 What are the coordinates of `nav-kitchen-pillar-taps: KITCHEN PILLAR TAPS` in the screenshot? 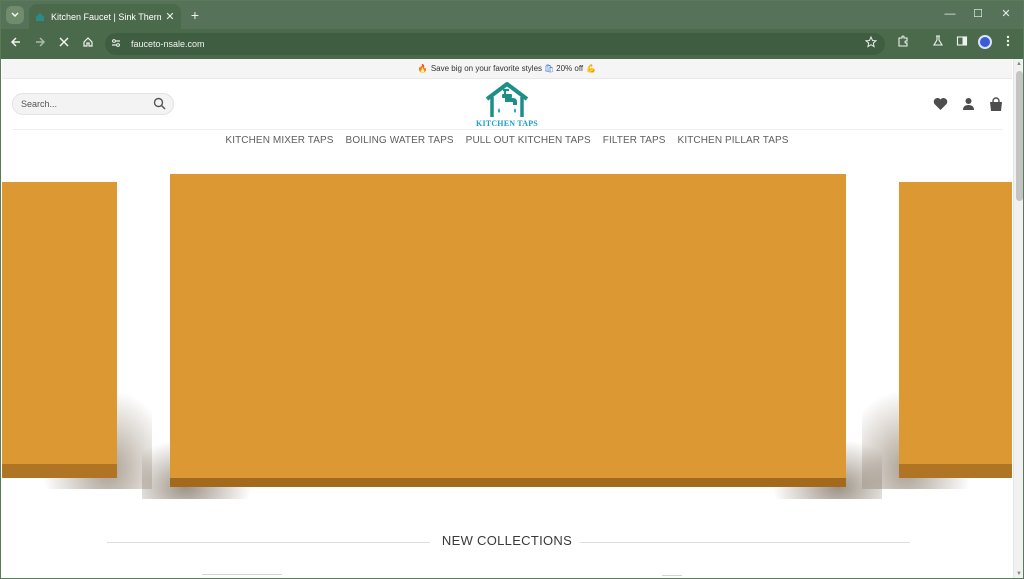 It's located at (733, 140).